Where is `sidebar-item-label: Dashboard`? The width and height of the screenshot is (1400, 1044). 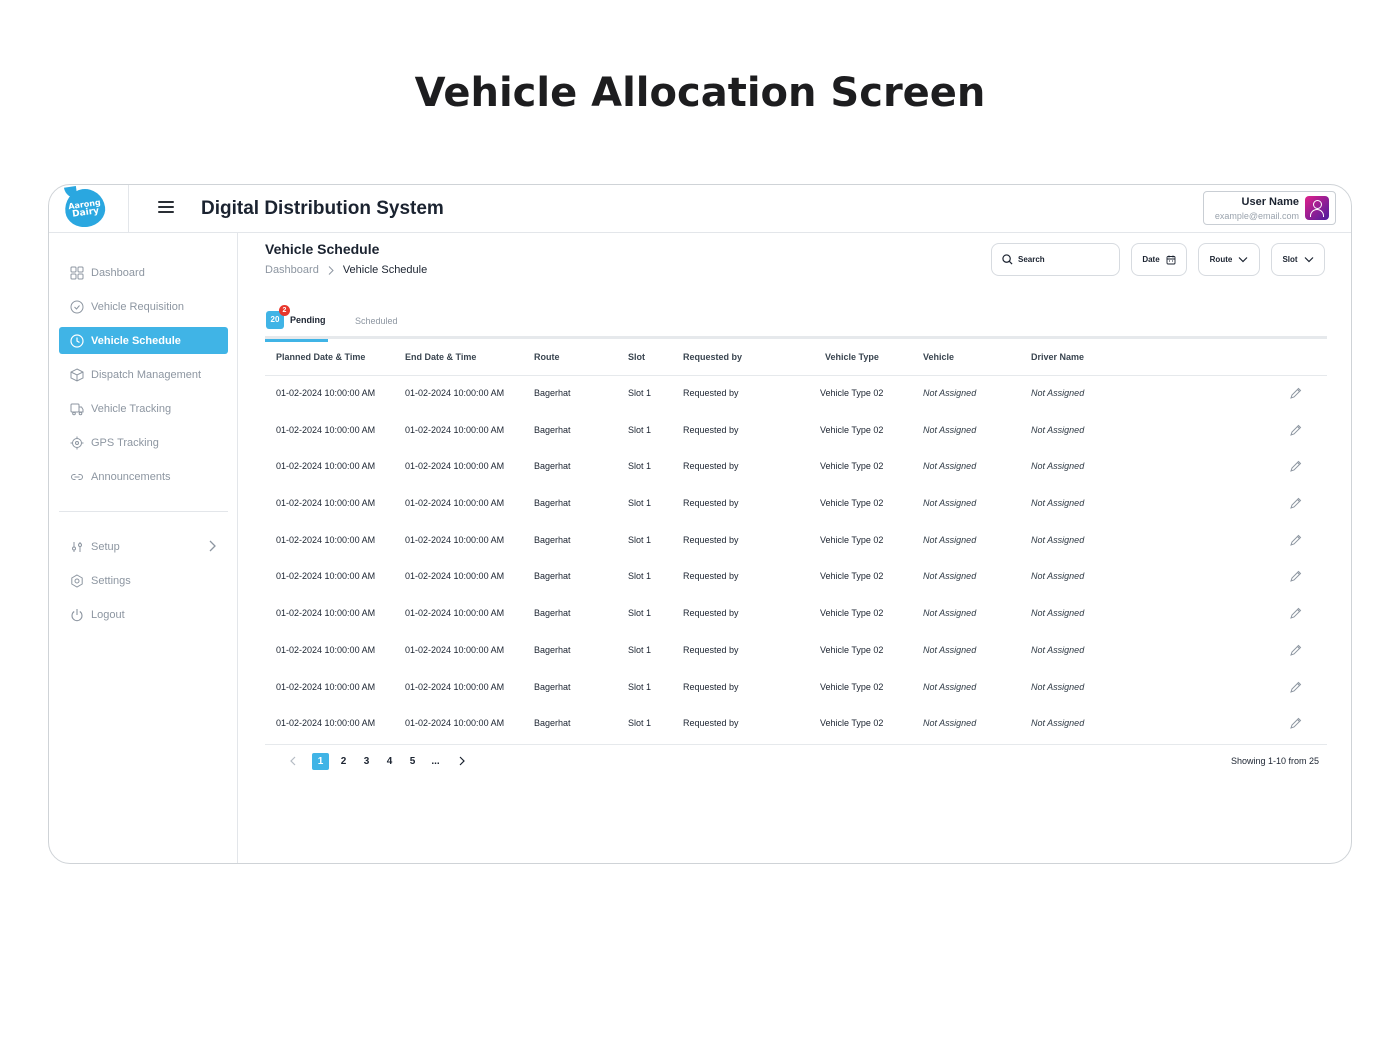
sidebar-item-label: Dashboard is located at coordinates (118, 272).